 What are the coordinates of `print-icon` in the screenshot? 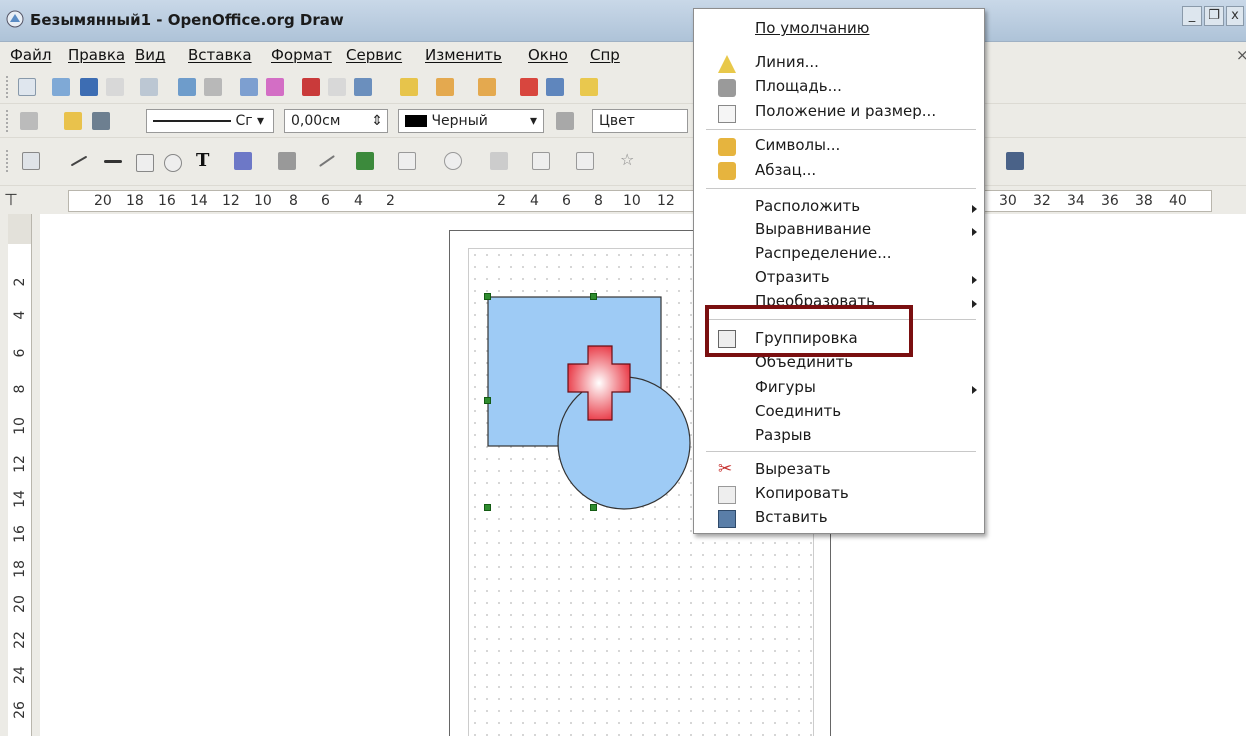 It's located at (213, 87).